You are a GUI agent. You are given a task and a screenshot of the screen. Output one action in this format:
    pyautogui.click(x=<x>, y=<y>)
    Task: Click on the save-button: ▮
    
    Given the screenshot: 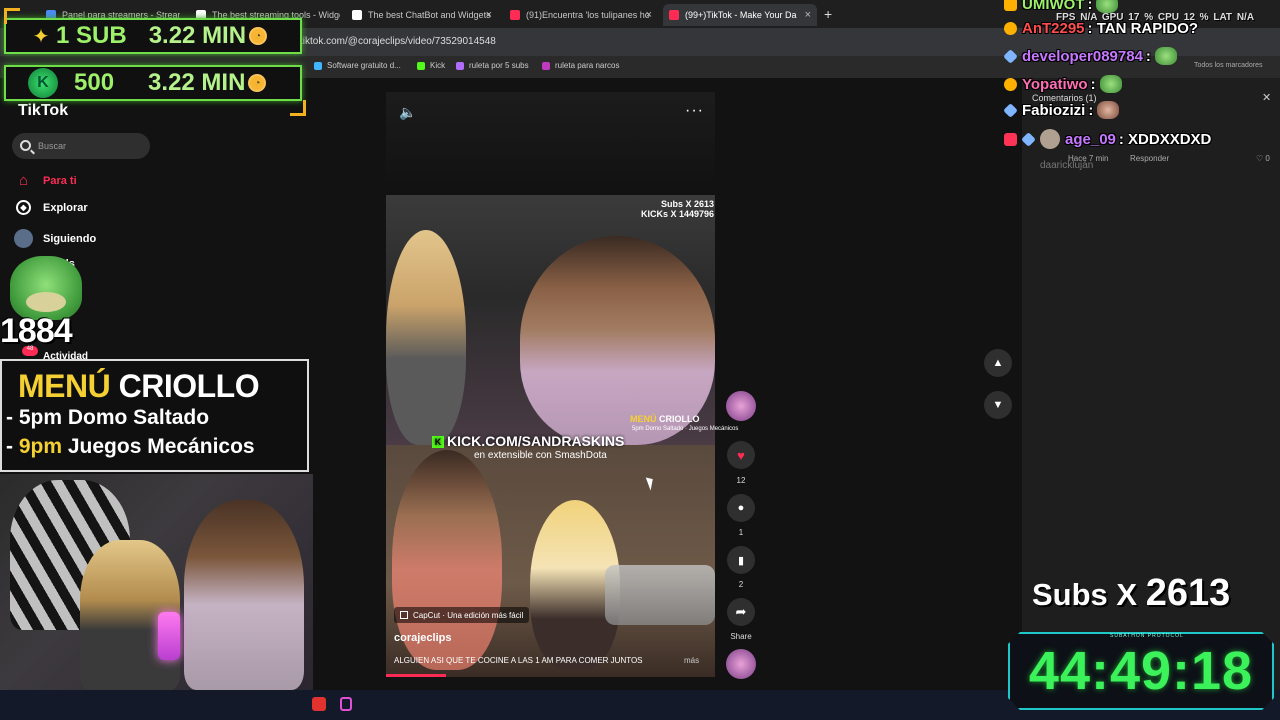 What is the action you would take?
    pyautogui.click(x=741, y=560)
    